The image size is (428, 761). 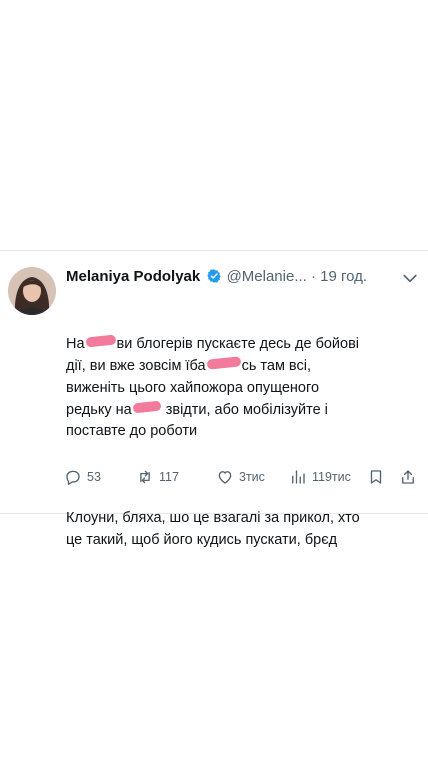 I want to click on text-line: виженіть цього хайпожора опущеного, so click(x=193, y=387).